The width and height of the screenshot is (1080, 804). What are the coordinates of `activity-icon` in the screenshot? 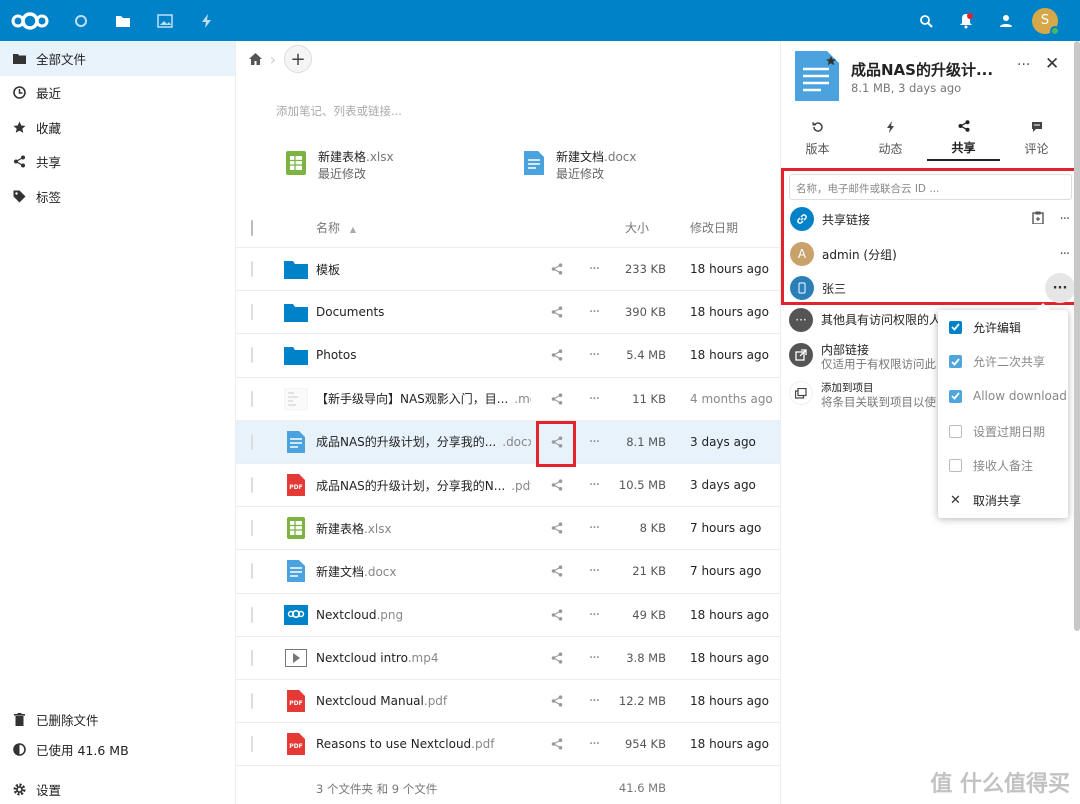 It's located at (207, 20).